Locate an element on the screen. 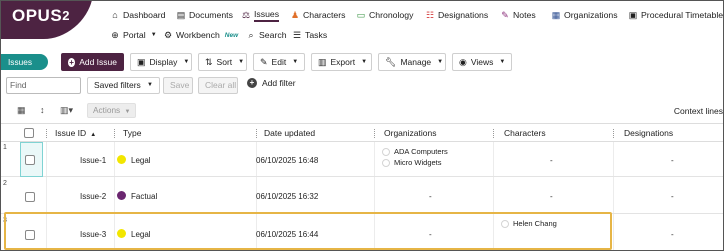 The height and width of the screenshot is (251, 724). pencil-icon: ✎ is located at coordinates (264, 61).